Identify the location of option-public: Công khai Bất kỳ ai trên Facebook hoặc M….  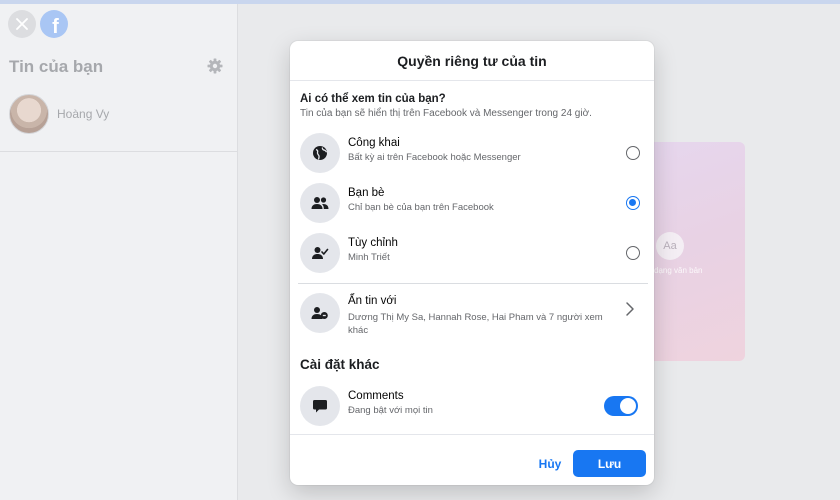
(471, 153).